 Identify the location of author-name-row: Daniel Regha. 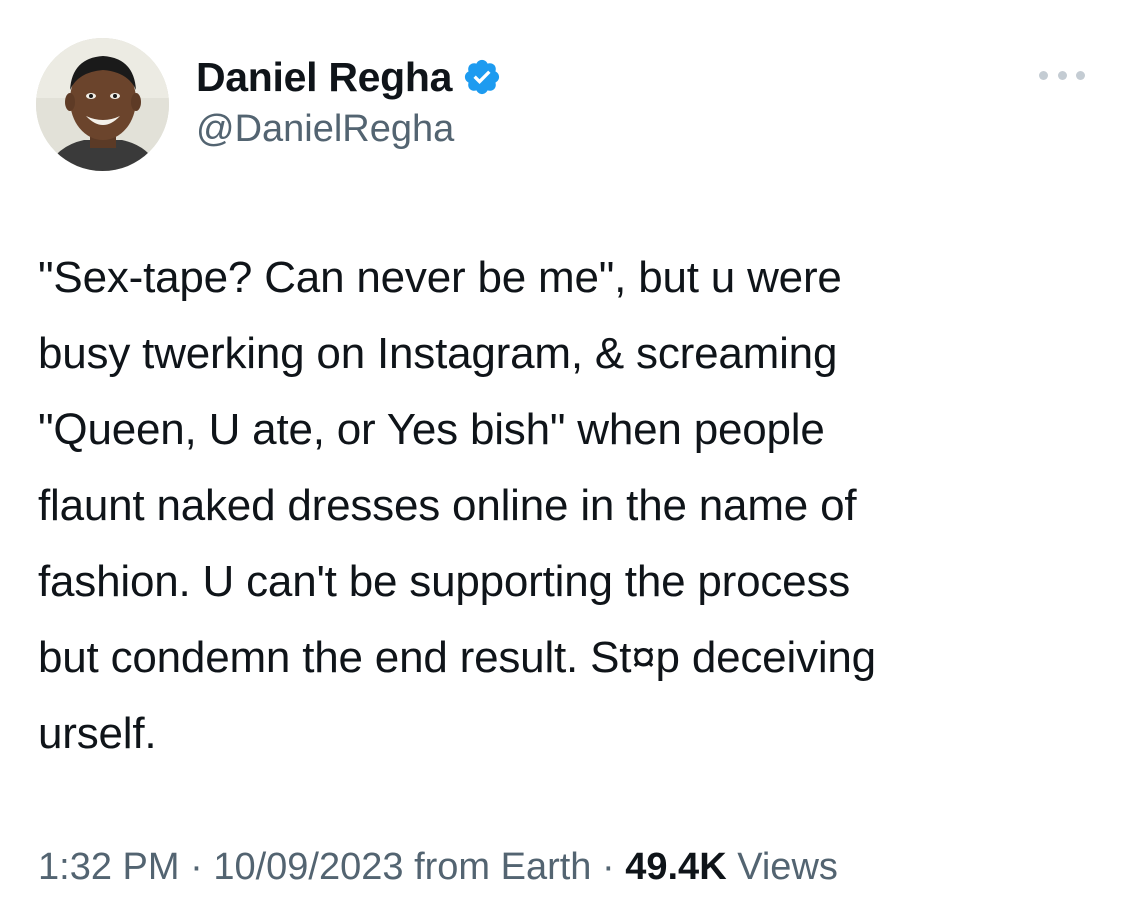
(349, 77).